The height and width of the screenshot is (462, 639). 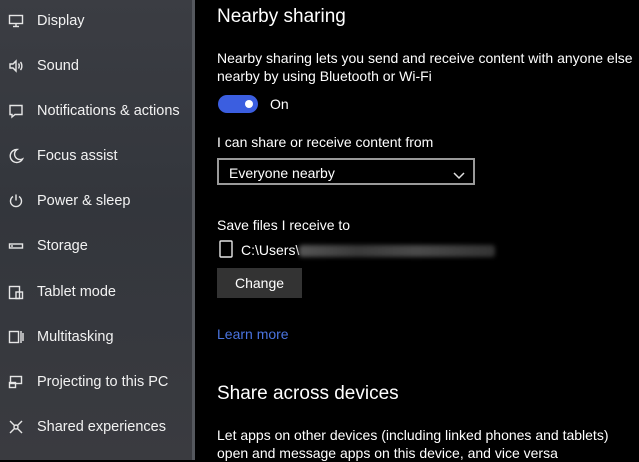 I want to click on chevron-down-icon, so click(x=459, y=173).